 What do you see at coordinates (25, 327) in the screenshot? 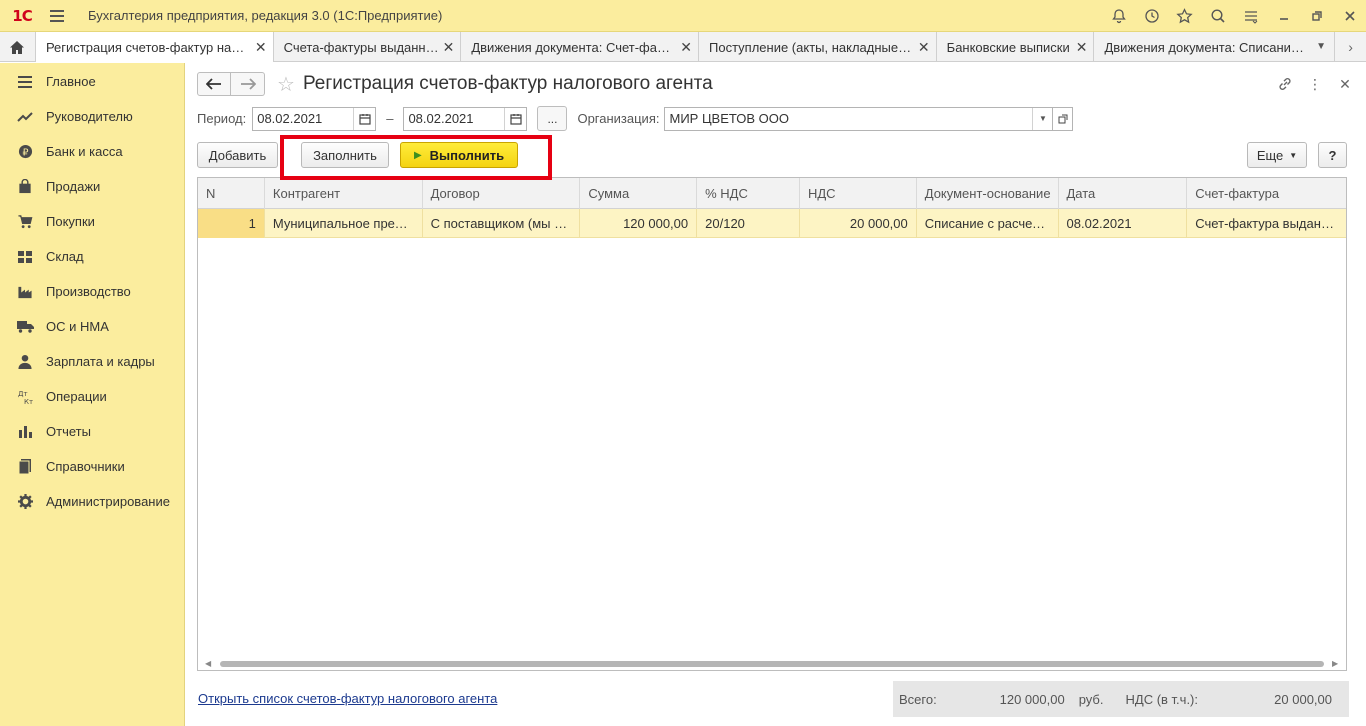
I see `truck-icon` at bounding box center [25, 327].